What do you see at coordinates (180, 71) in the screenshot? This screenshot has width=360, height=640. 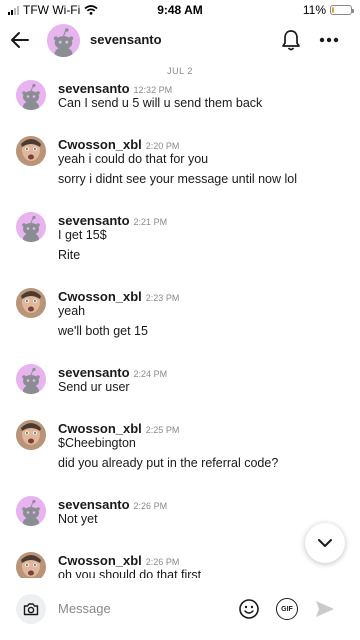 I see `date-divider: JUL 2` at bounding box center [180, 71].